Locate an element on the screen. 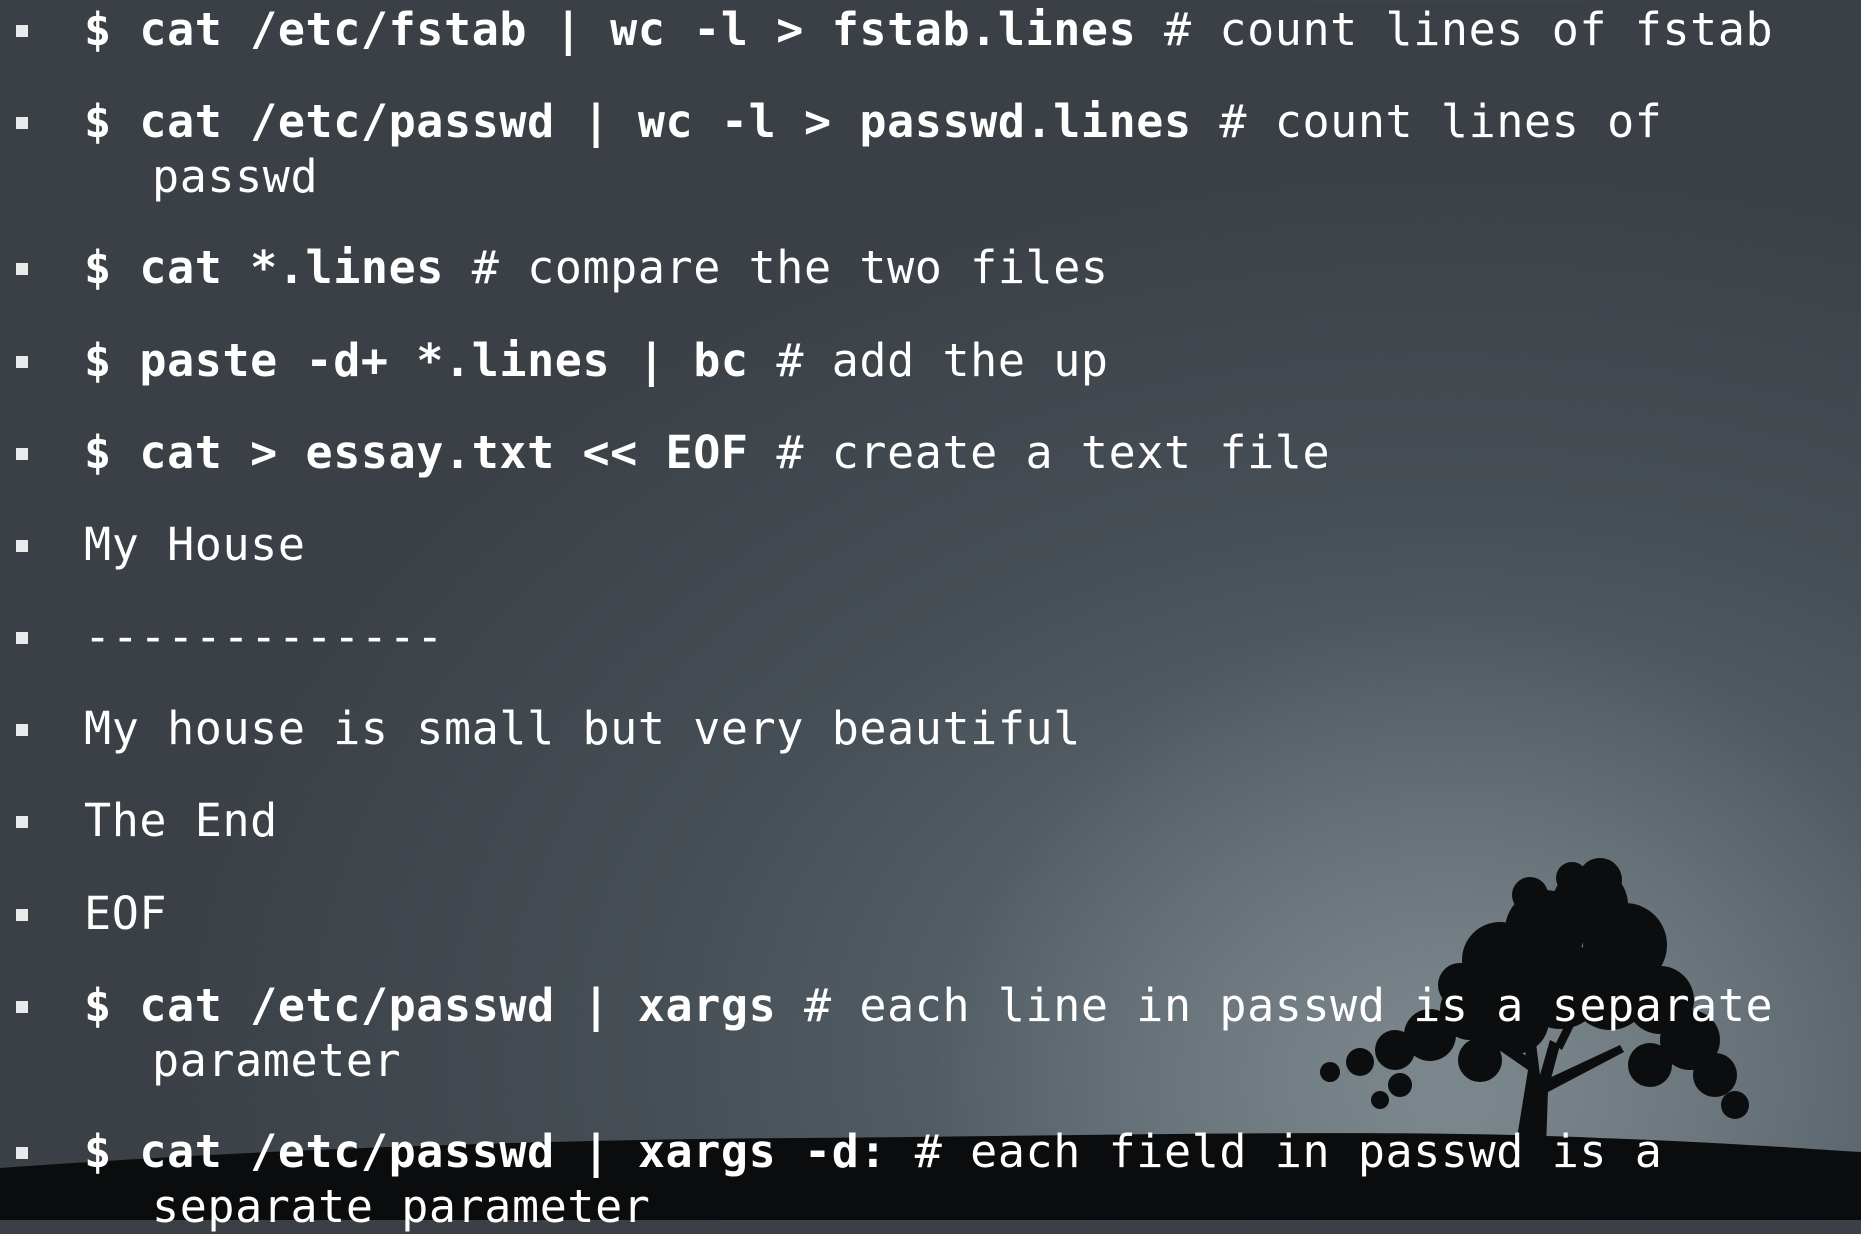 This screenshot has height=1234, width=1861. continuation-text: separate parameter is located at coordinates (401, 1206).